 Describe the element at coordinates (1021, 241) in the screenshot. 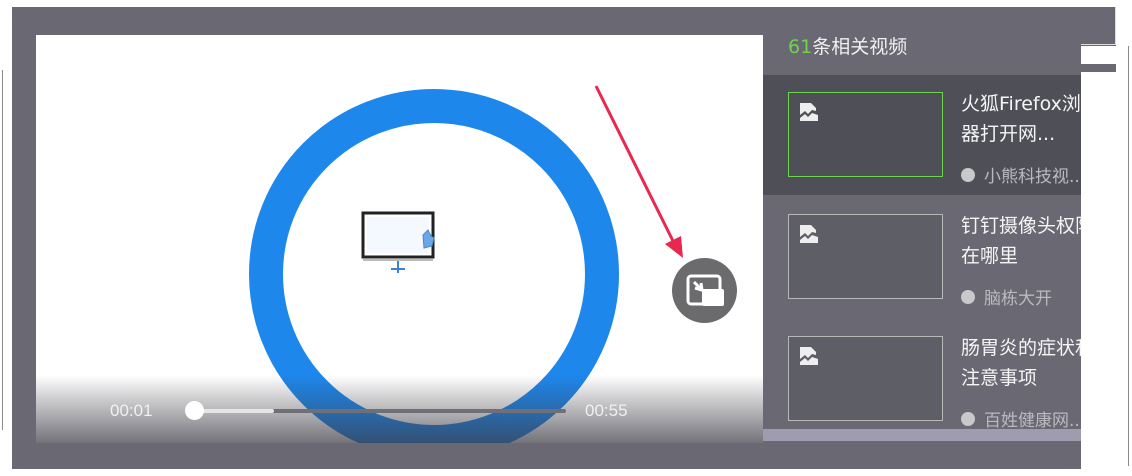

I see `video-title: 钉钉摄像头权限 在哪里` at that location.